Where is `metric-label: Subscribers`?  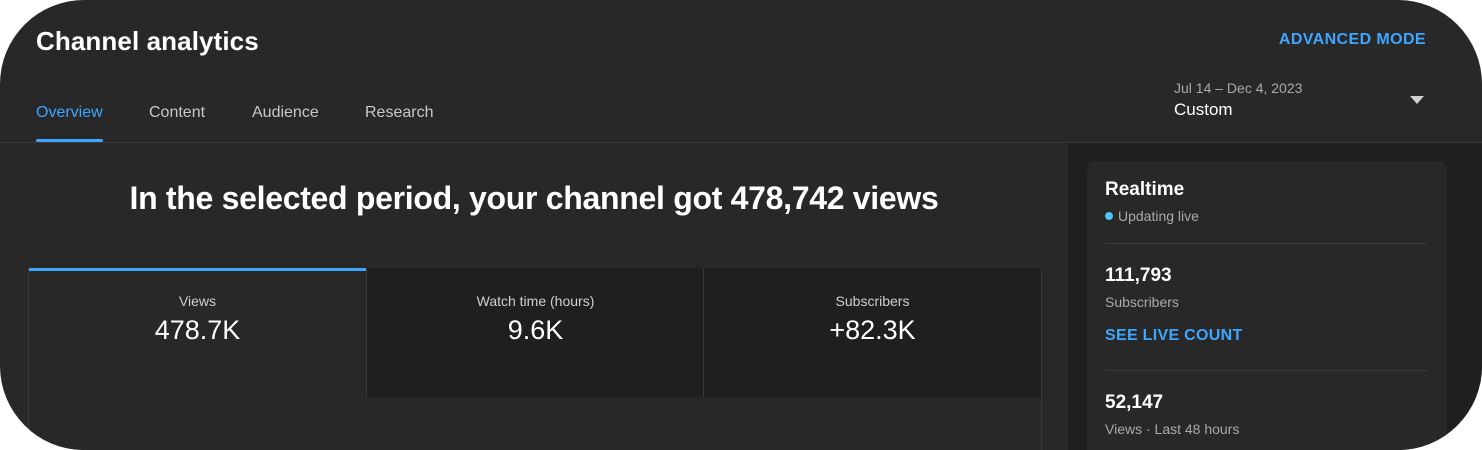
metric-label: Subscribers is located at coordinates (872, 301).